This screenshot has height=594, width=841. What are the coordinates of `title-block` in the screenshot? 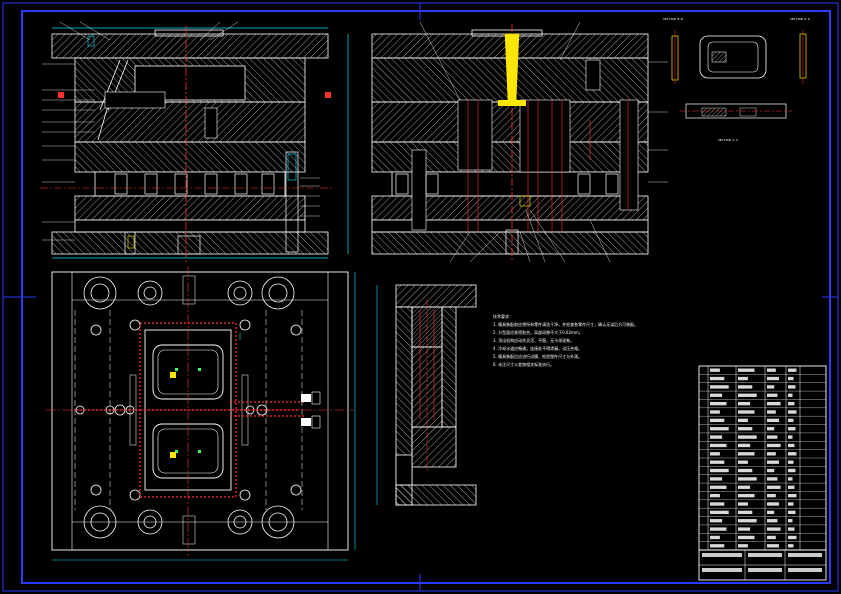 It's located at (762, 473).